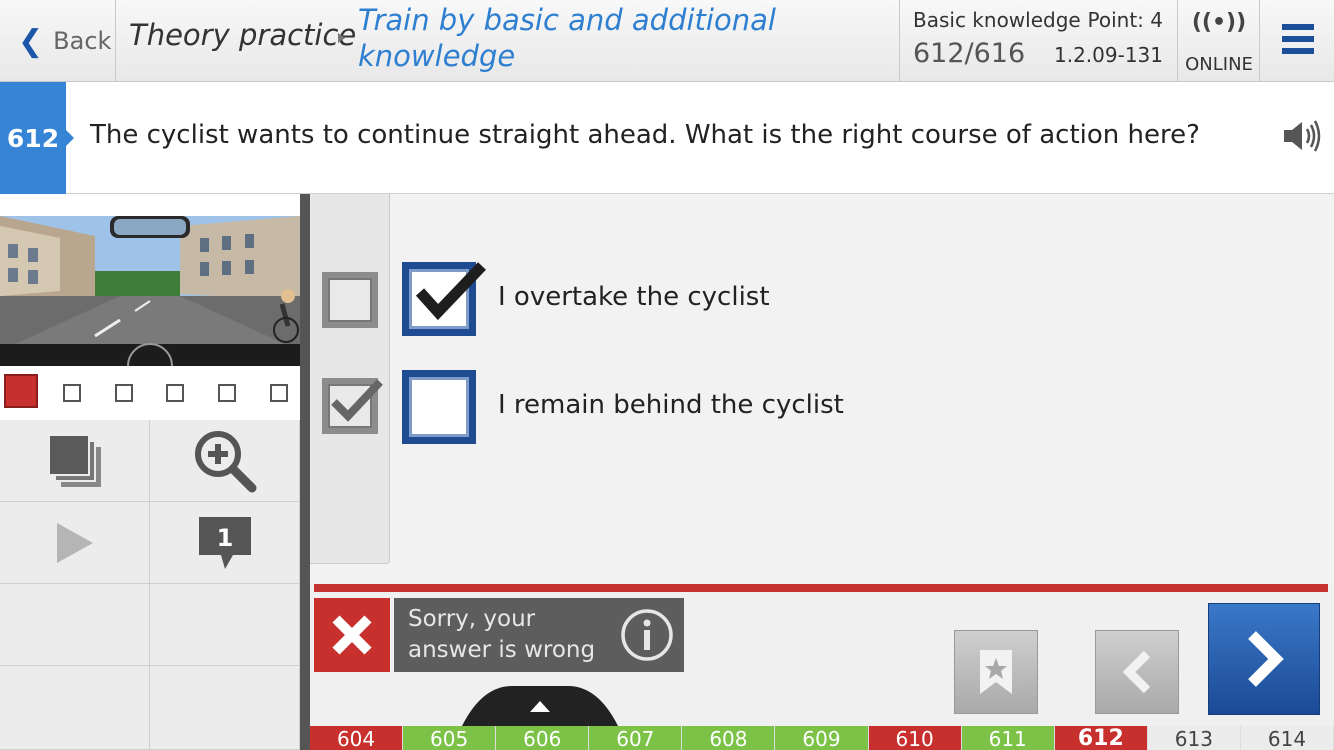 The width and height of the screenshot is (1334, 750). Describe the element at coordinates (1219, 22) in the screenshot. I see `signal-icon: ((•))` at that location.